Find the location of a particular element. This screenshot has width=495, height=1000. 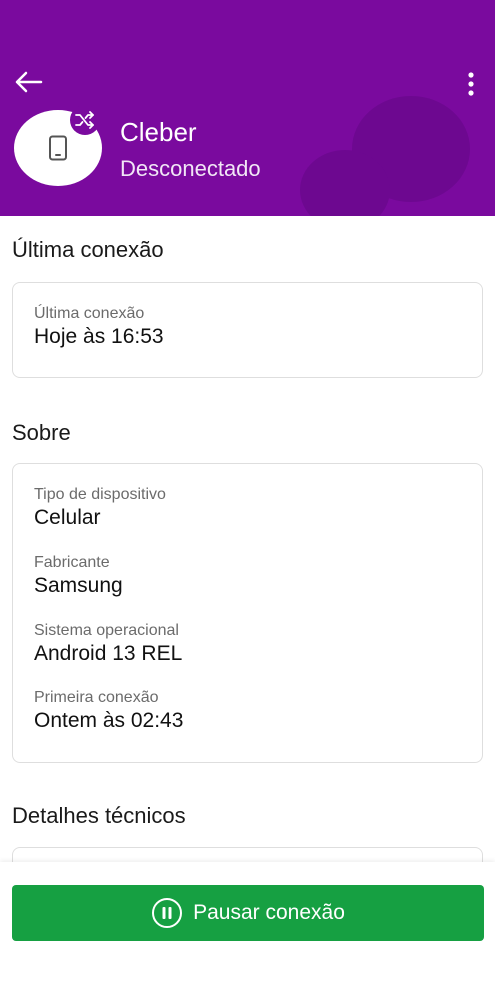

phone-icon is located at coordinates (58, 148).